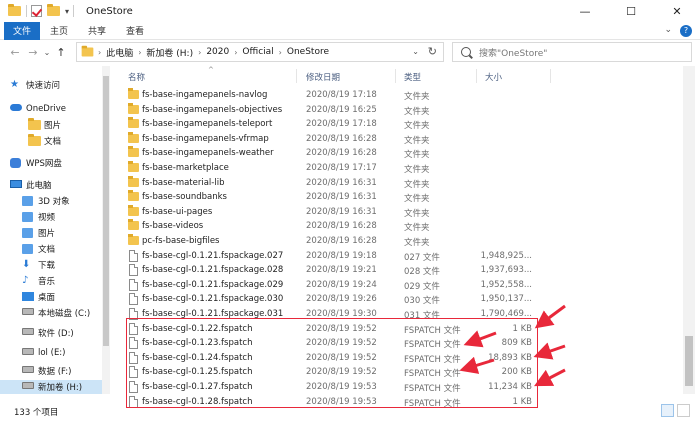 The image size is (700, 426). Describe the element at coordinates (683, 410) in the screenshot. I see `large-icons-view-button` at that location.